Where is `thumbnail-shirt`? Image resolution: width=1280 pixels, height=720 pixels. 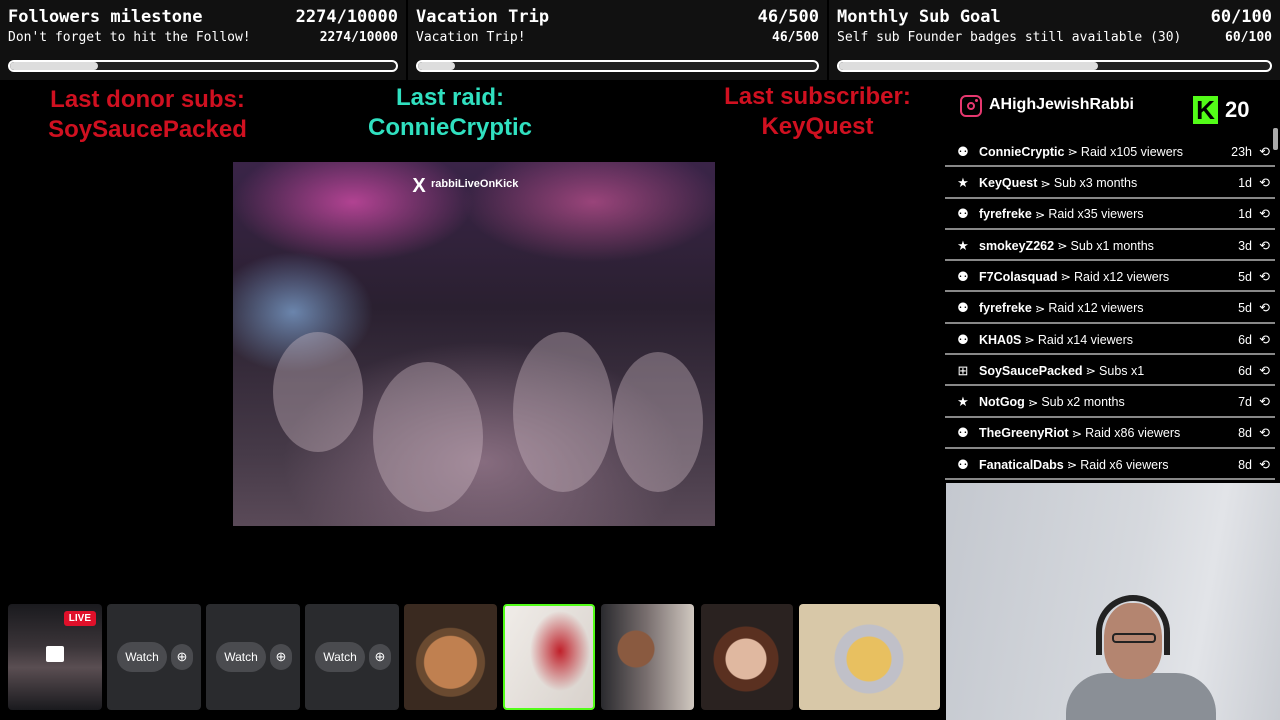 thumbnail-shirt is located at coordinates (549, 657).